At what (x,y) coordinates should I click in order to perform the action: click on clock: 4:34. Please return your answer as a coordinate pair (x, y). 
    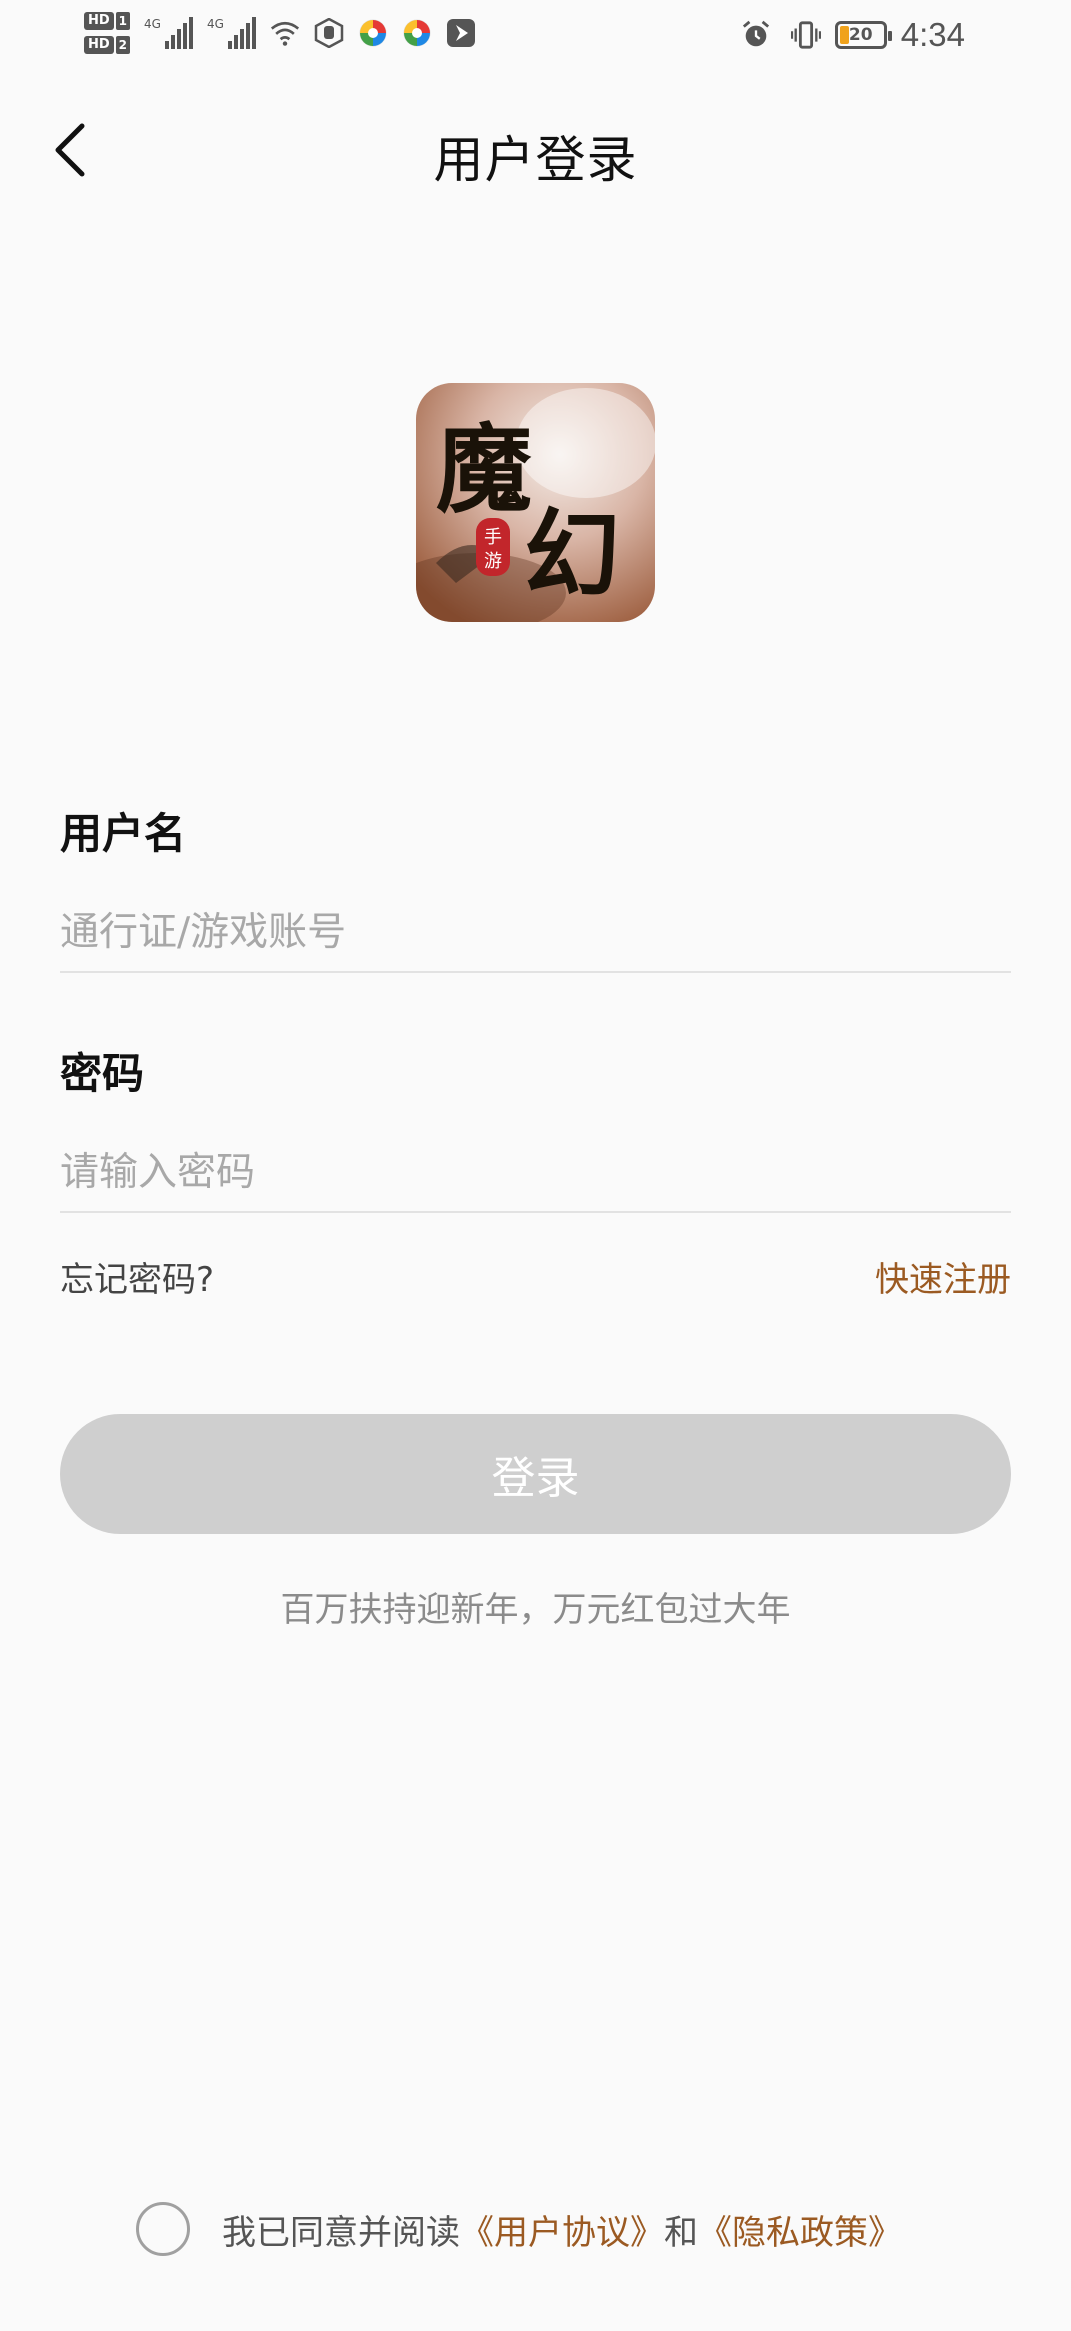
    Looking at the image, I should click on (932, 34).